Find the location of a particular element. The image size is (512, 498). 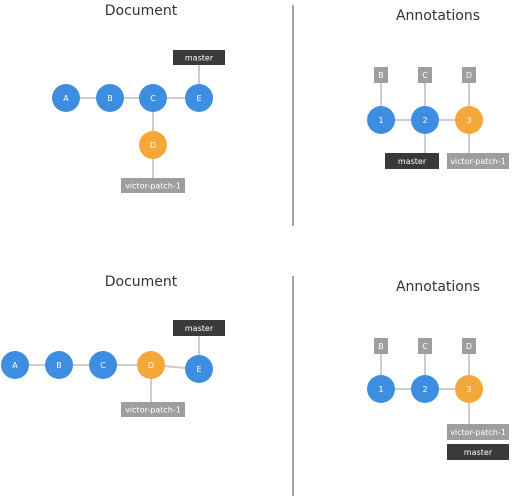

bottom-document-title: Document is located at coordinates (141, 282).